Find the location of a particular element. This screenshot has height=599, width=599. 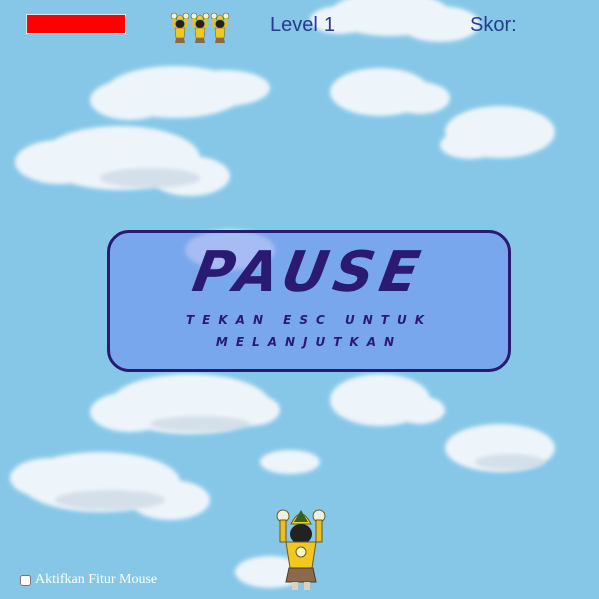

mouse-feature-label: Aktifkan Fitur Mouse is located at coordinates (96, 579).